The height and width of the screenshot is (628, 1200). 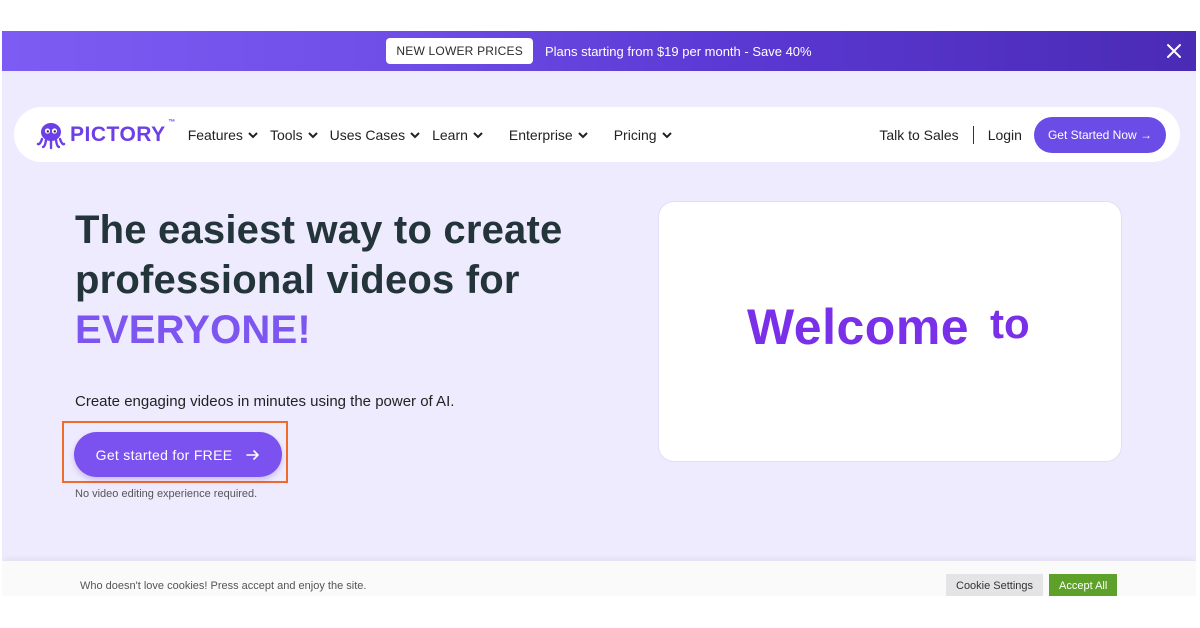 What do you see at coordinates (223, 135) in the screenshot?
I see `nav-item-features: Features` at bounding box center [223, 135].